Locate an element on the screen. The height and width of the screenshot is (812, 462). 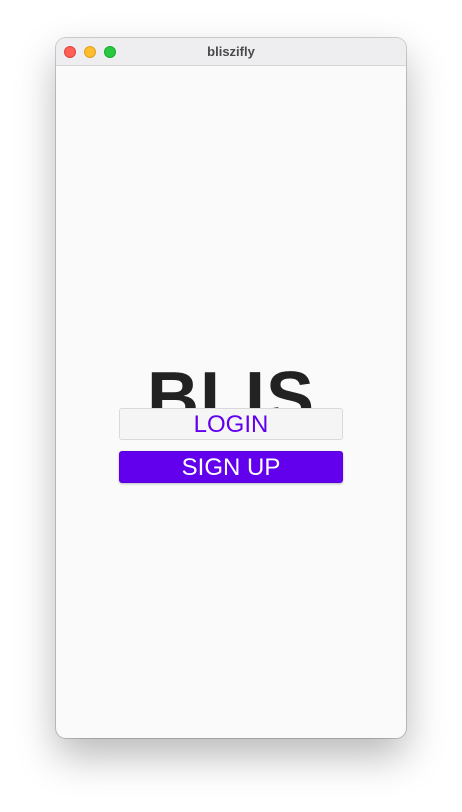
window-title: bliszifly is located at coordinates (231, 51).